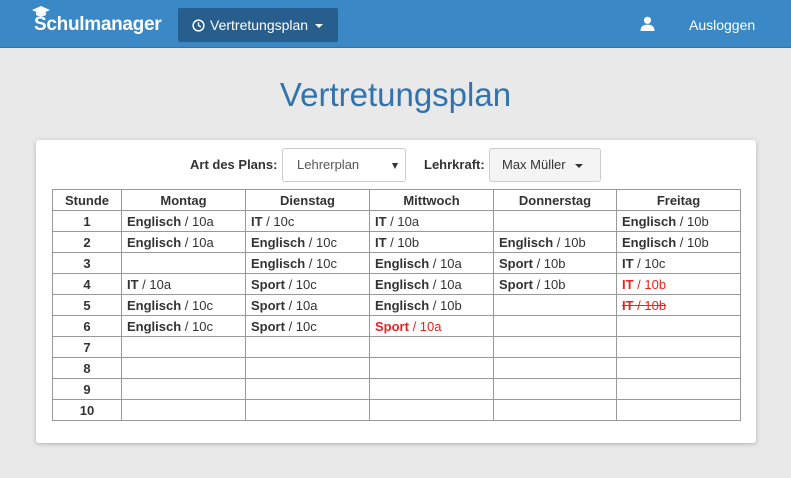 This screenshot has height=478, width=791. Describe the element at coordinates (87, 263) in the screenshot. I see `hour-cell: 3` at that location.